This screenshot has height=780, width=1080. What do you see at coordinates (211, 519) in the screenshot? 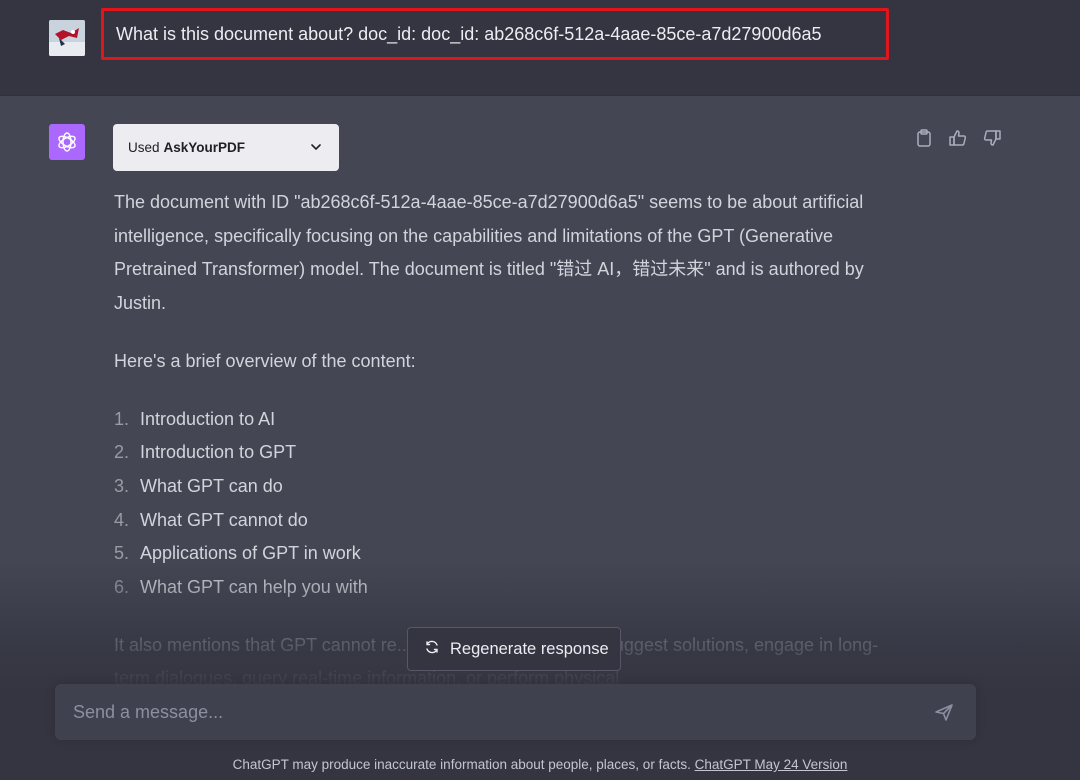
I see `list-item: 4. What GPT cannot do` at bounding box center [211, 519].